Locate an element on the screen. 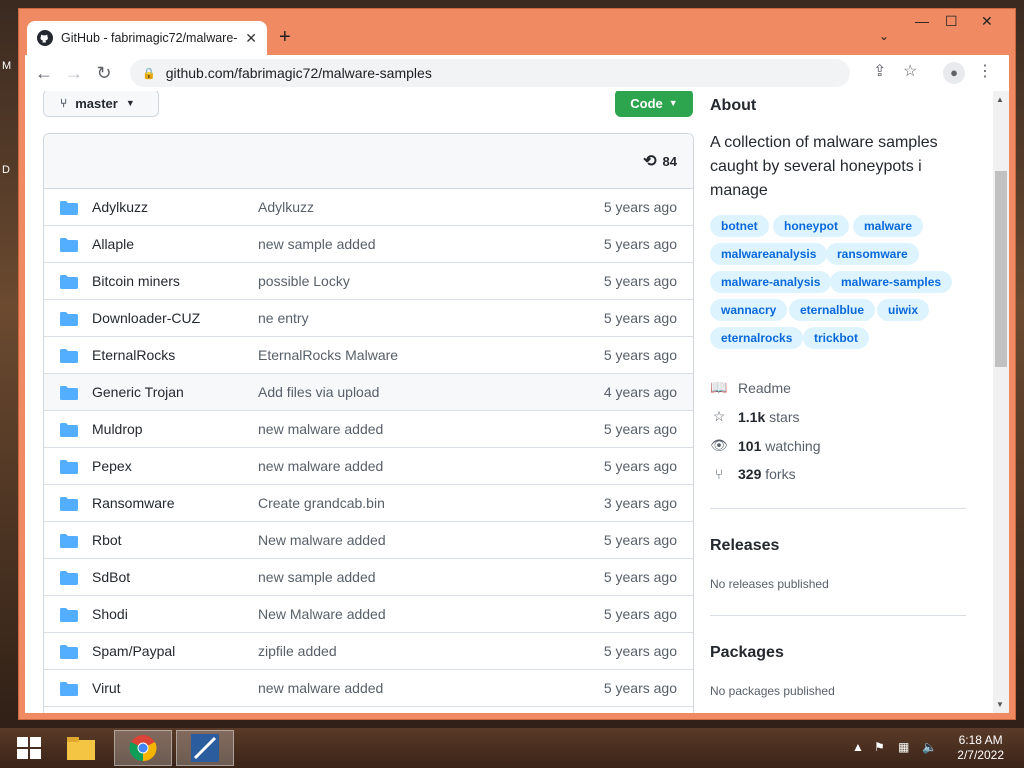 This screenshot has height=768, width=1024. commit-message-link: Create grandcab.bin is located at coordinates (321, 503).